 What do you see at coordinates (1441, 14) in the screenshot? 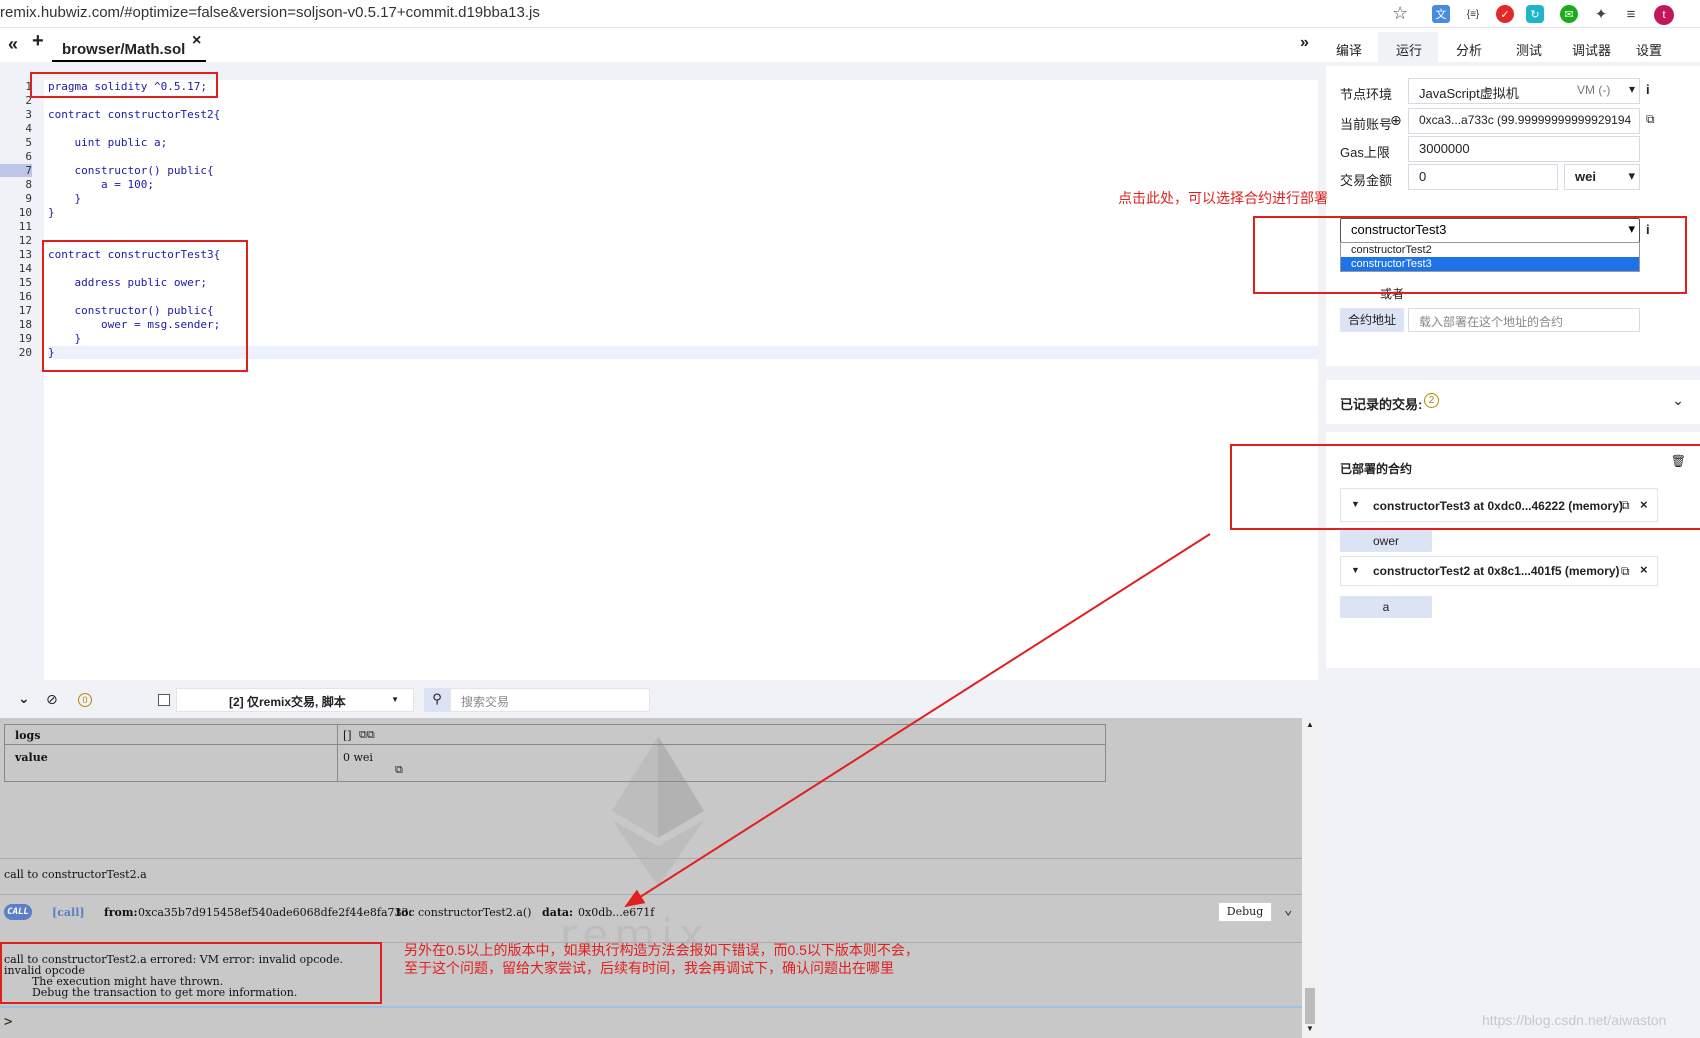
I see `translate-icon: 文` at bounding box center [1441, 14].